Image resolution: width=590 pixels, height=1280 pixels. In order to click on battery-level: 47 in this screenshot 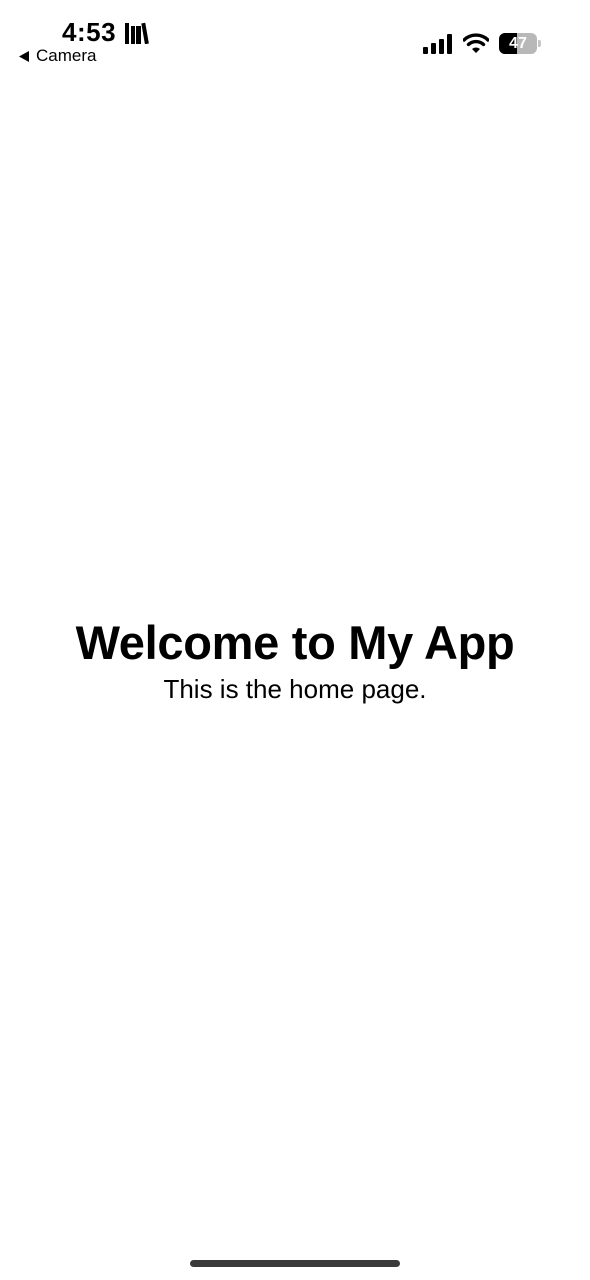, I will do `click(518, 43)`.